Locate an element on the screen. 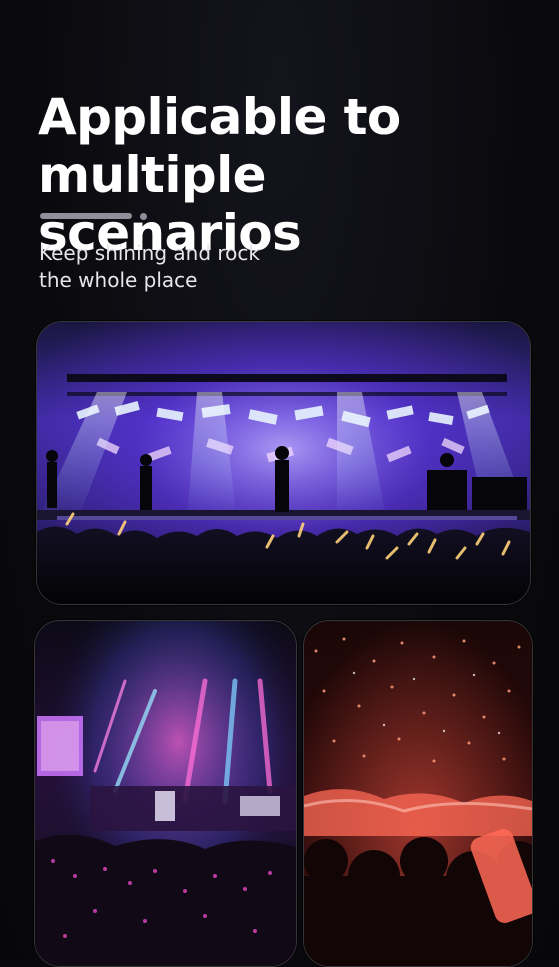 This screenshot has height=967, width=559. crowd-lightsticks-image is located at coordinates (418, 793).